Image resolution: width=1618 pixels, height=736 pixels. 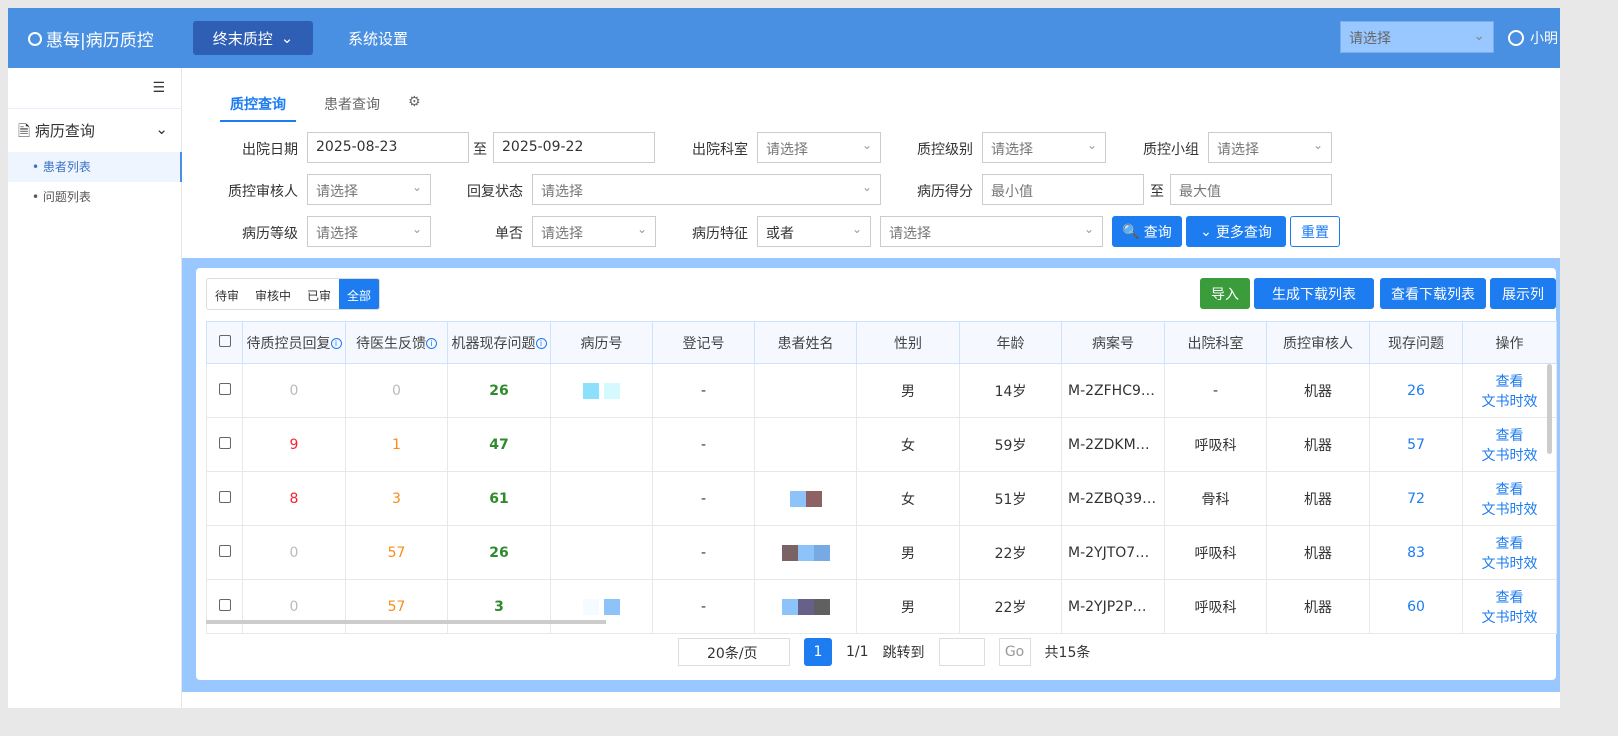 I want to click on gear-icon: ⚙, so click(x=414, y=108).